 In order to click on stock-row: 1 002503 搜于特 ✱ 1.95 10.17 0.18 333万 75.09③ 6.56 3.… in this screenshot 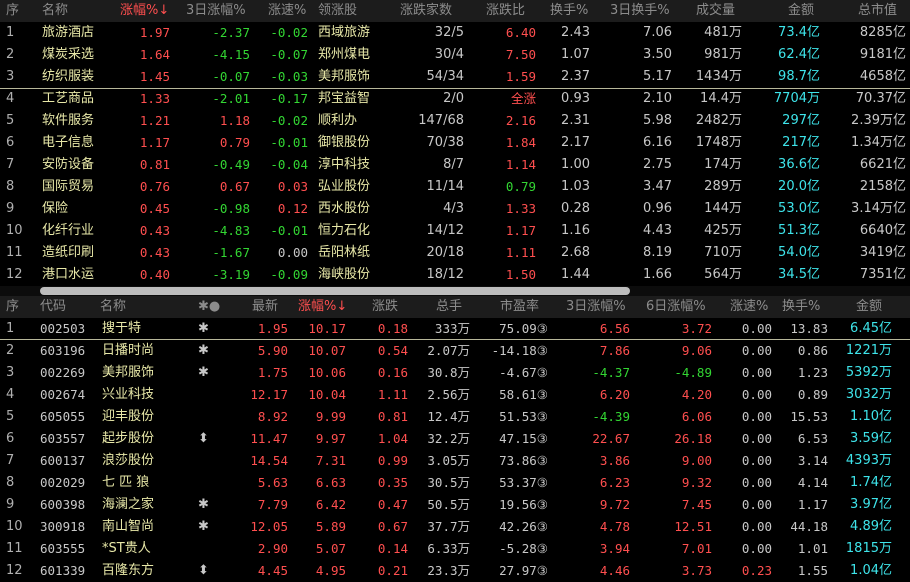, I will do `click(455, 329)`.